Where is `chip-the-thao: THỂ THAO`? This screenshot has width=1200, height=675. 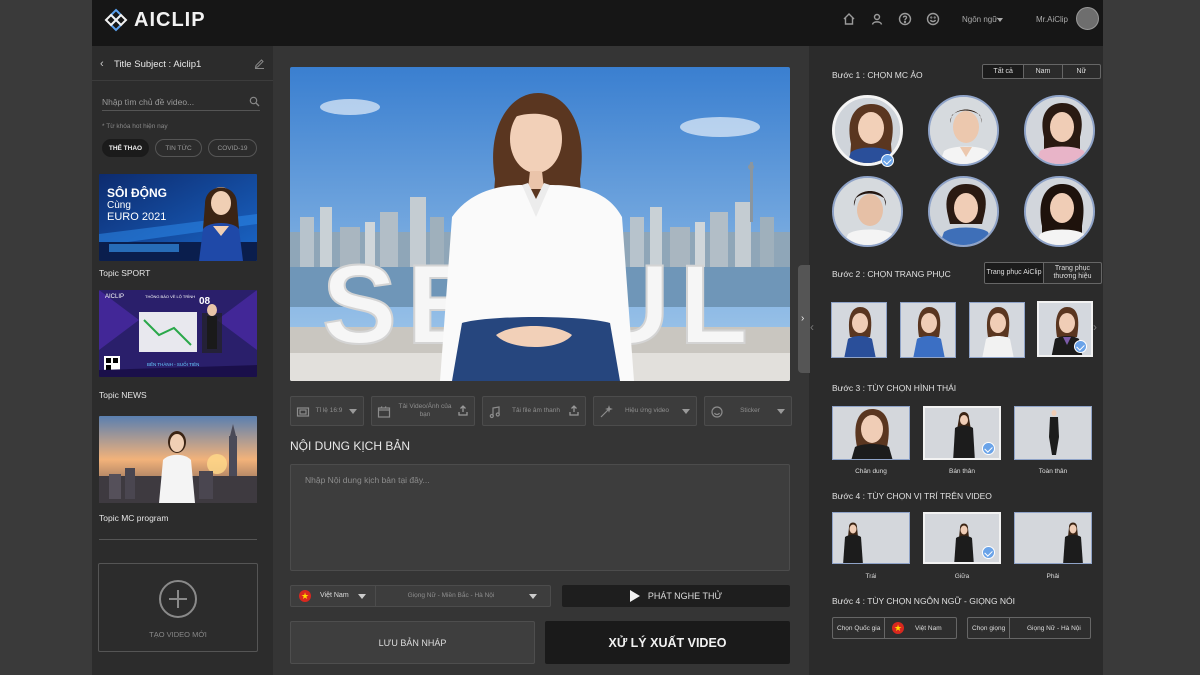 chip-the-thao: THỂ THAO is located at coordinates (125, 148).